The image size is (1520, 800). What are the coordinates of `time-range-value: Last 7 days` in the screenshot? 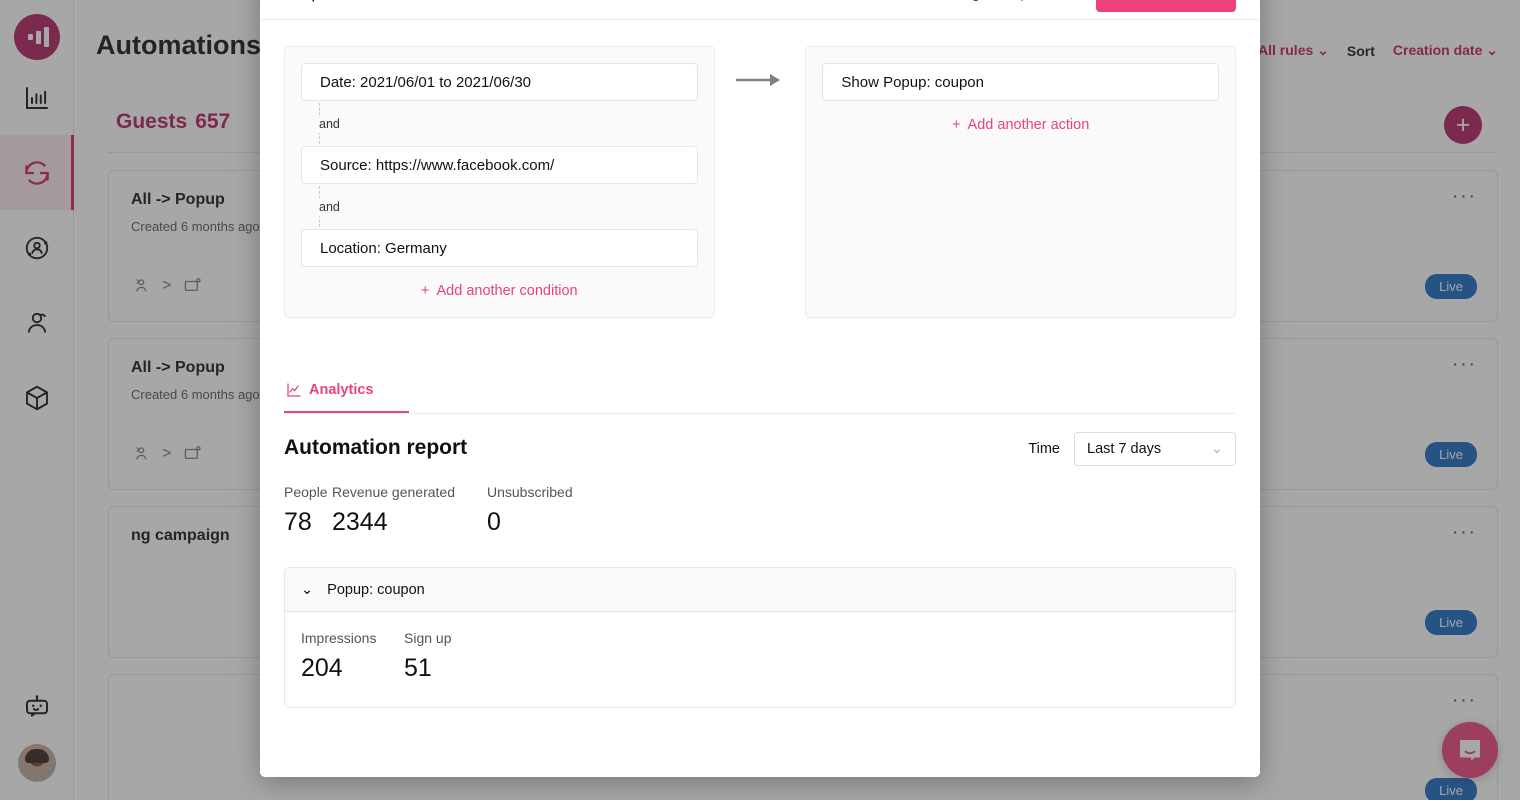 It's located at (1124, 449).